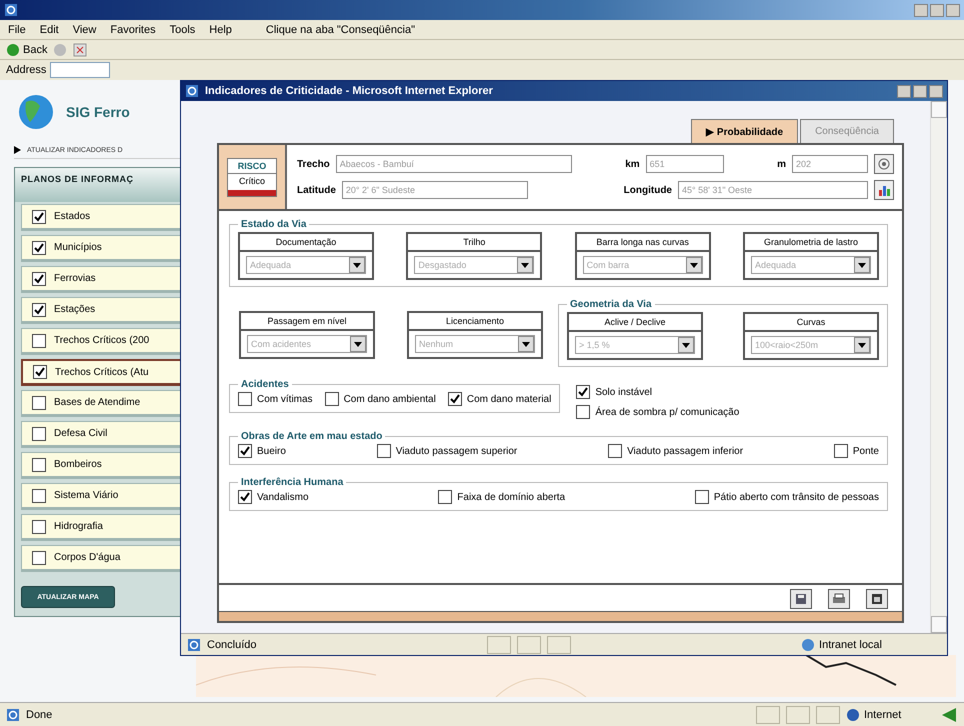  Describe the element at coordinates (49, 30) in the screenshot. I see `menu-item: Edit` at that location.